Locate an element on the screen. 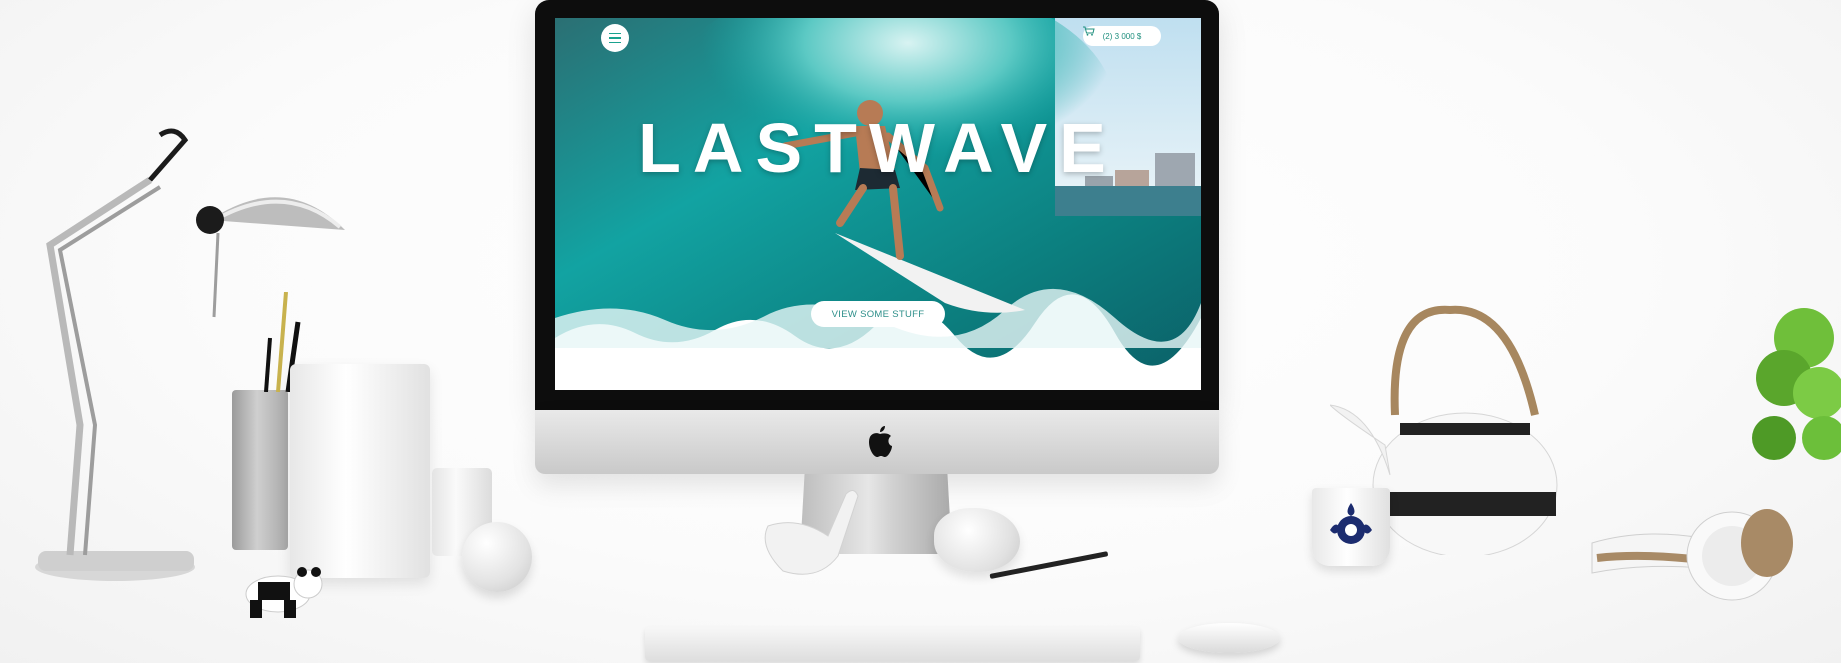  hamburger-menu-icon is located at coordinates (615, 38).